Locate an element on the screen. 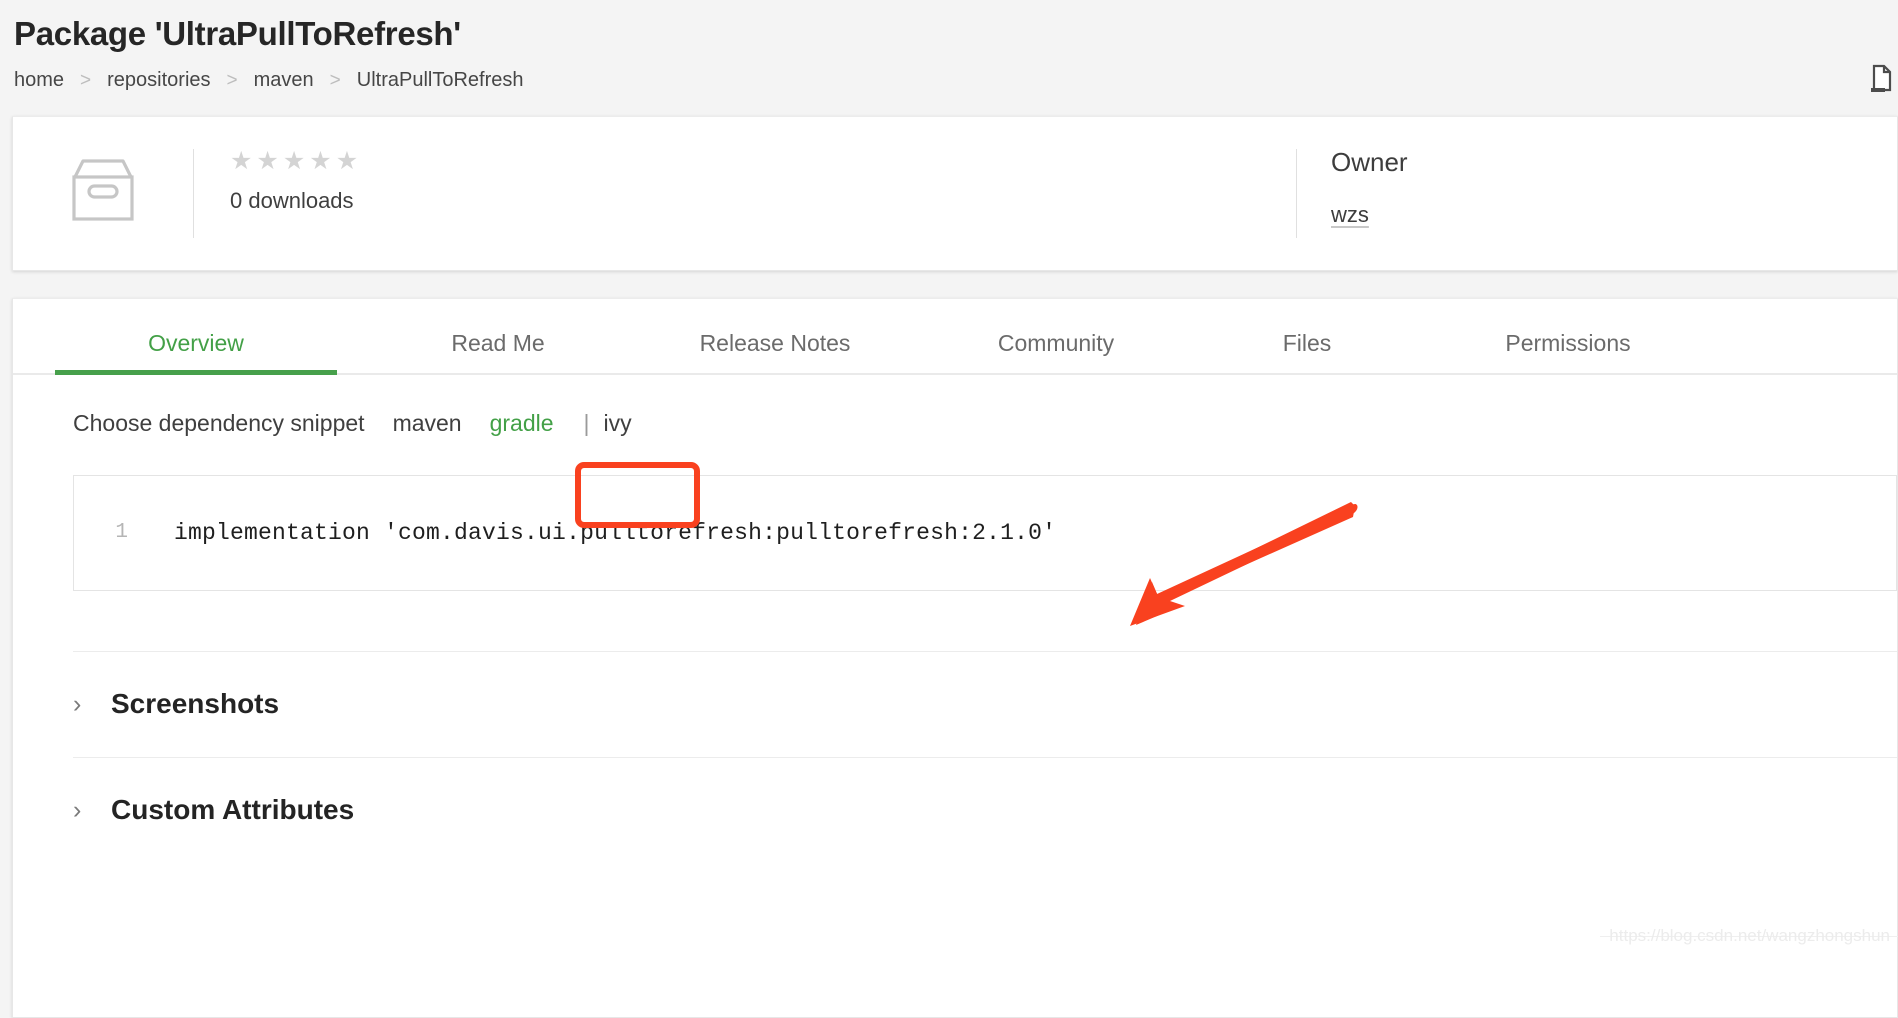  downloads-count: 0 downloads is located at coordinates (292, 200).